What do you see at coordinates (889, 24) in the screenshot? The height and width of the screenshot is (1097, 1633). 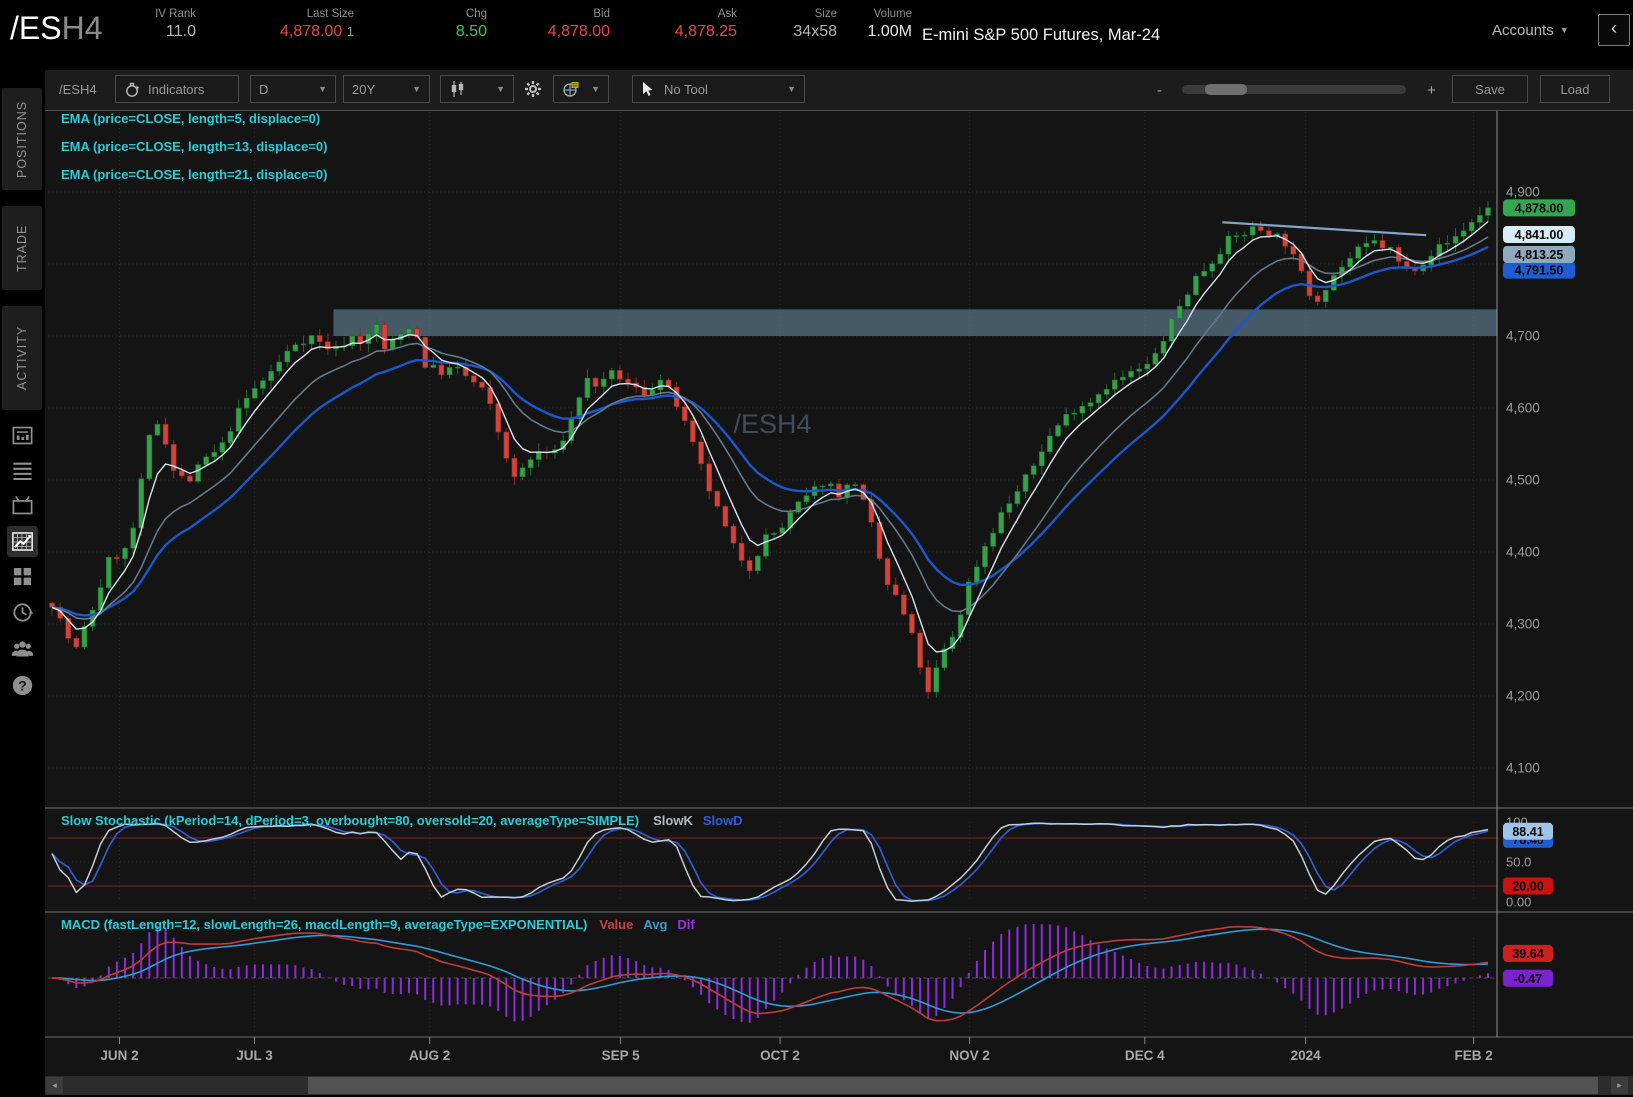 I see `field-volume: Volume 1.00M` at bounding box center [889, 24].